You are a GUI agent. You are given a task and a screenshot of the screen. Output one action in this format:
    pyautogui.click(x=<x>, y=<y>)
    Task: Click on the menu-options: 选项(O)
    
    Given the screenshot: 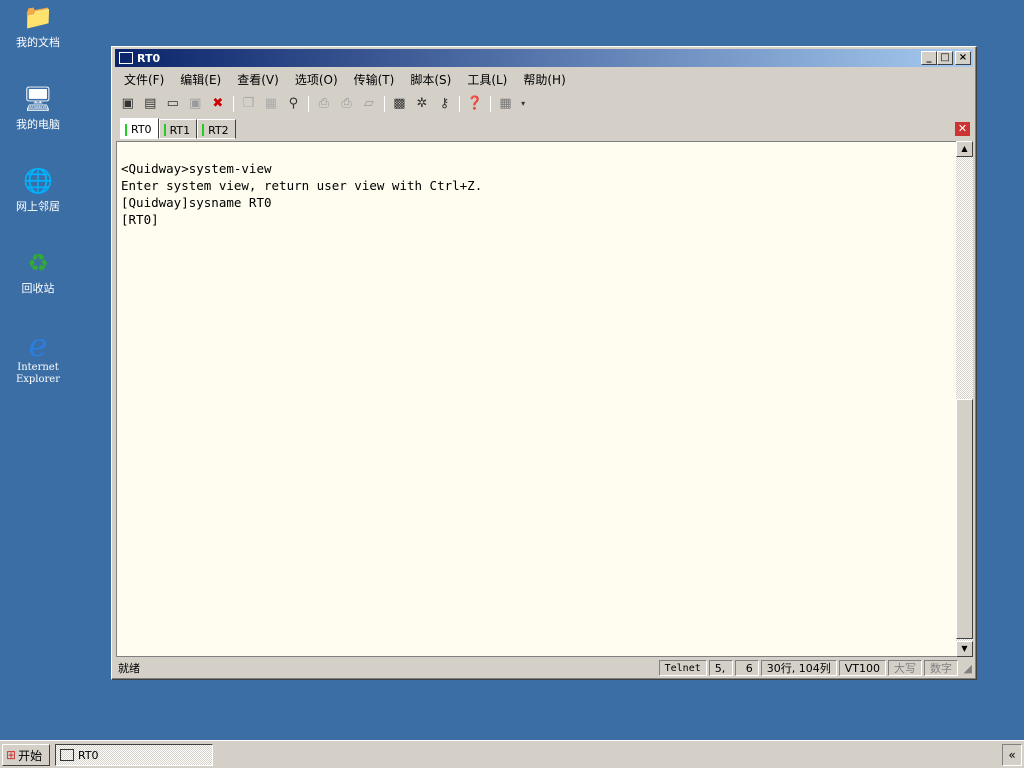 What is the action you would take?
    pyautogui.click(x=316, y=79)
    